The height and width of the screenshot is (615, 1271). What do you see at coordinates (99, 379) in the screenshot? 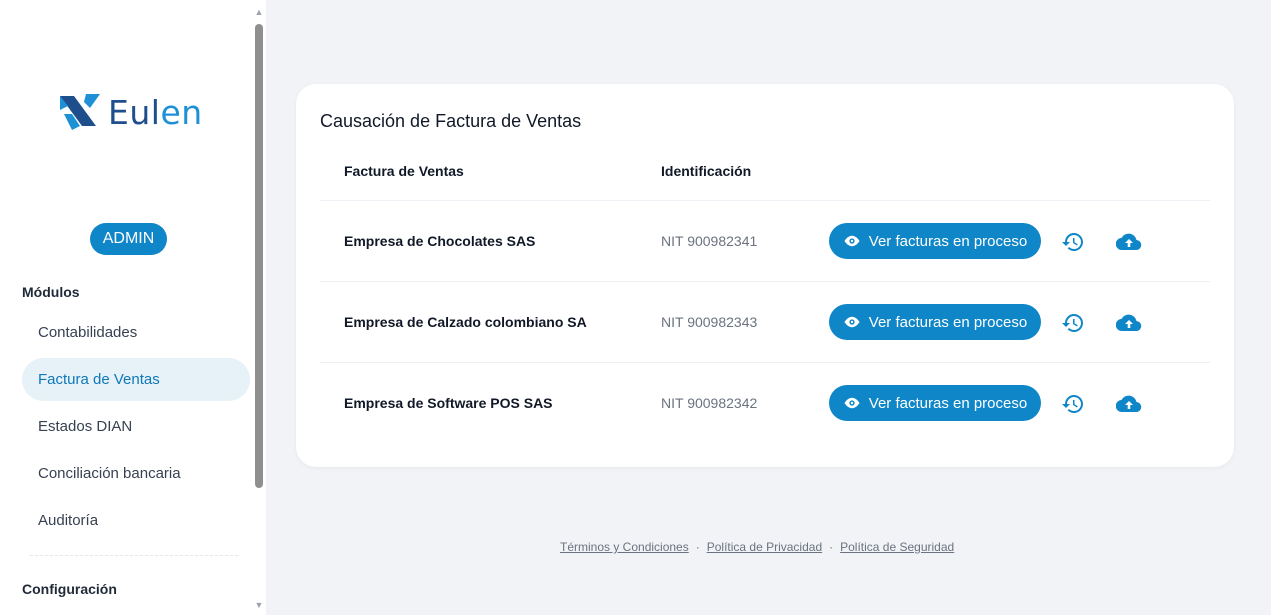
I see `sidebar-item-label: Factura de Ventas` at bounding box center [99, 379].